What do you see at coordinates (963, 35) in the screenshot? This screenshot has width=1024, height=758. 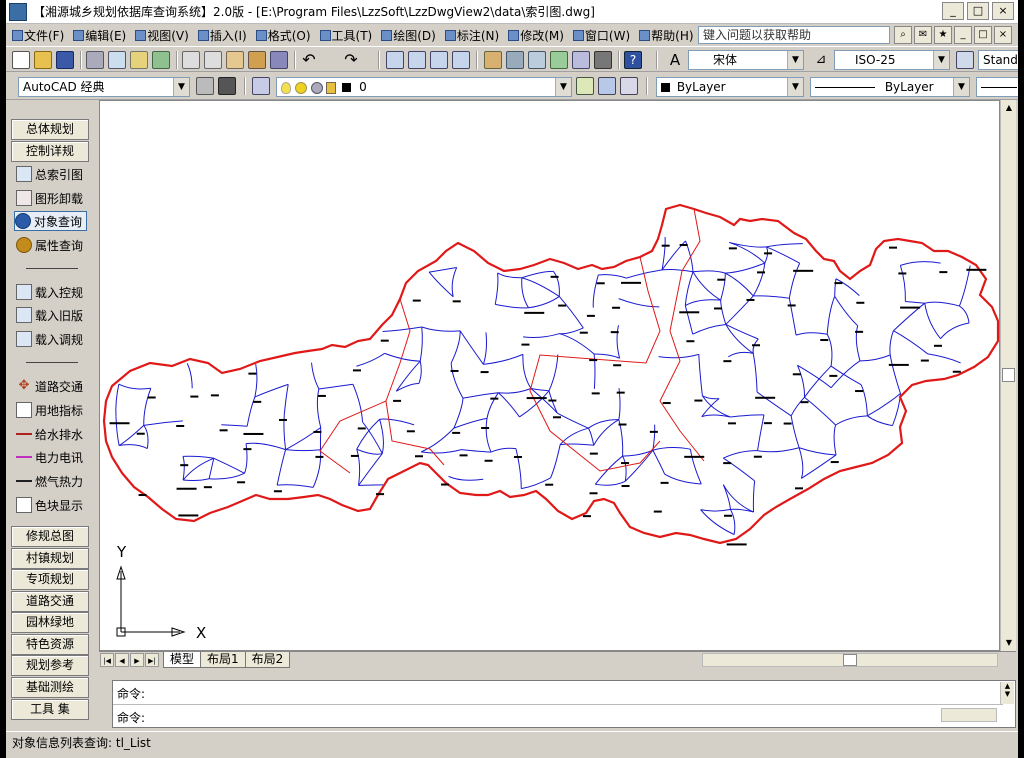 I see `doc-minimize-button: _` at bounding box center [963, 35].